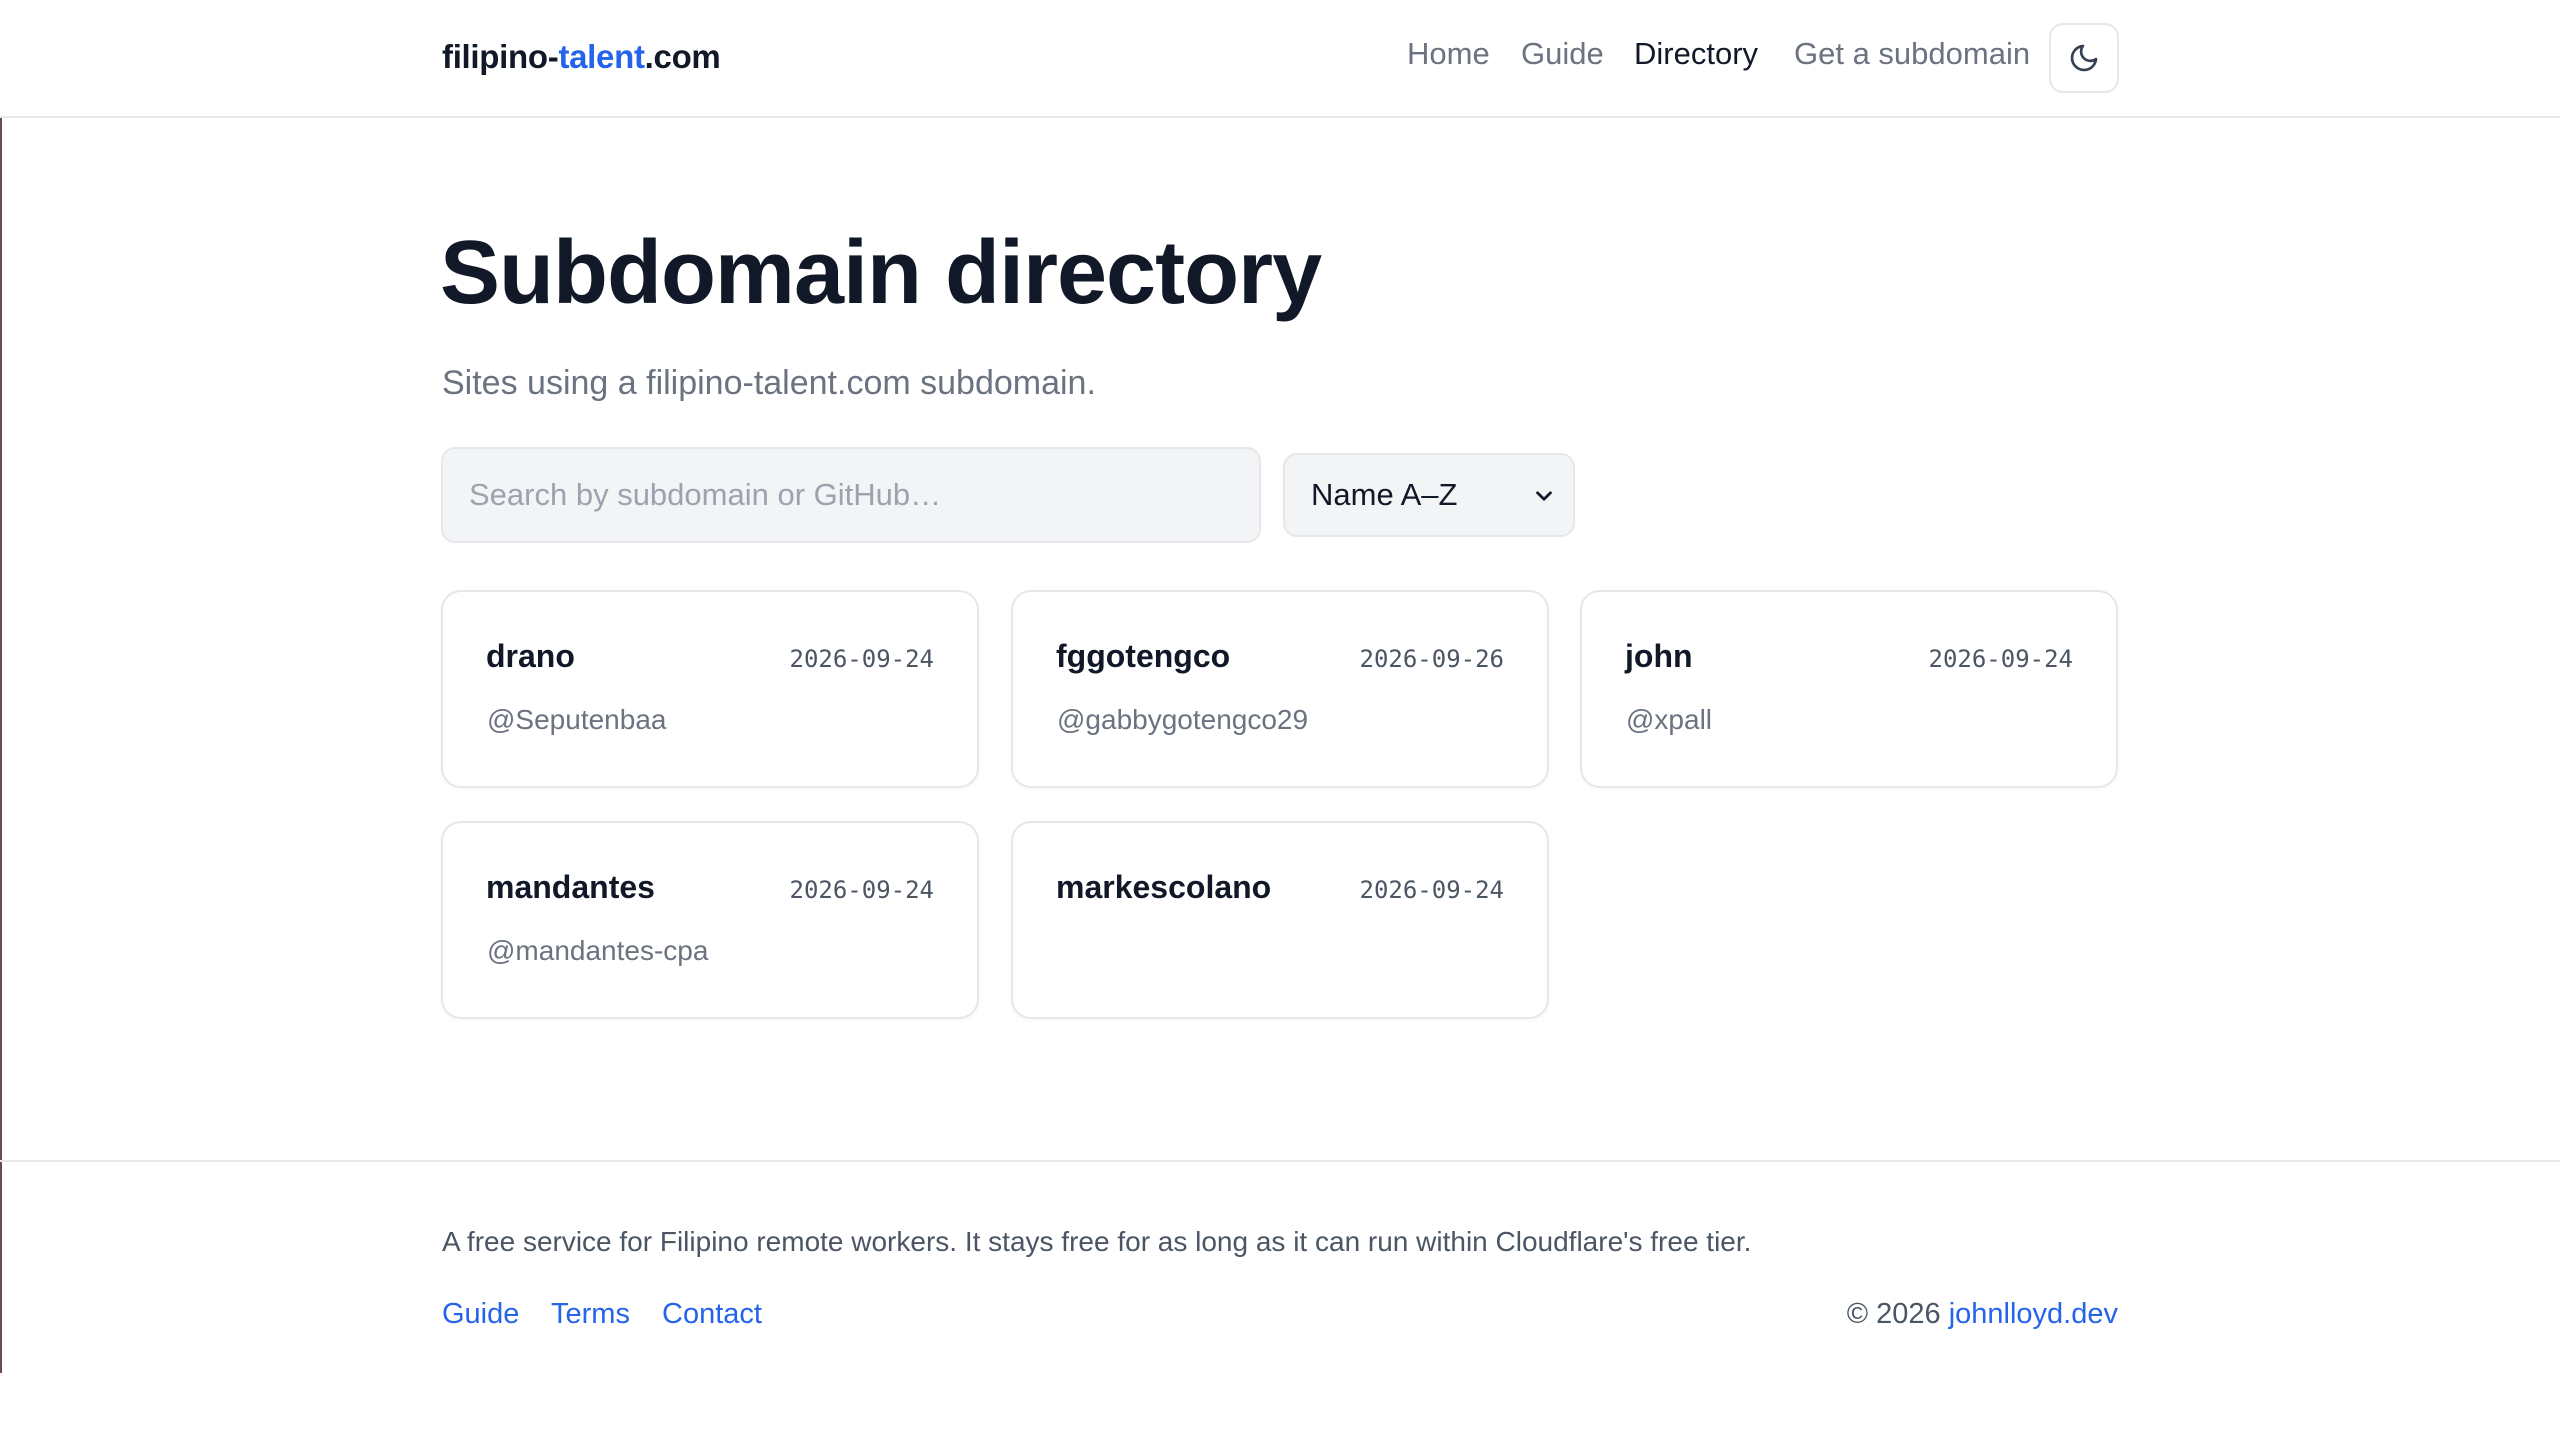 The image size is (2560, 1440). What do you see at coordinates (1849, 689) in the screenshot?
I see `subdomain-card: john 2026-09-24 @xpall` at bounding box center [1849, 689].